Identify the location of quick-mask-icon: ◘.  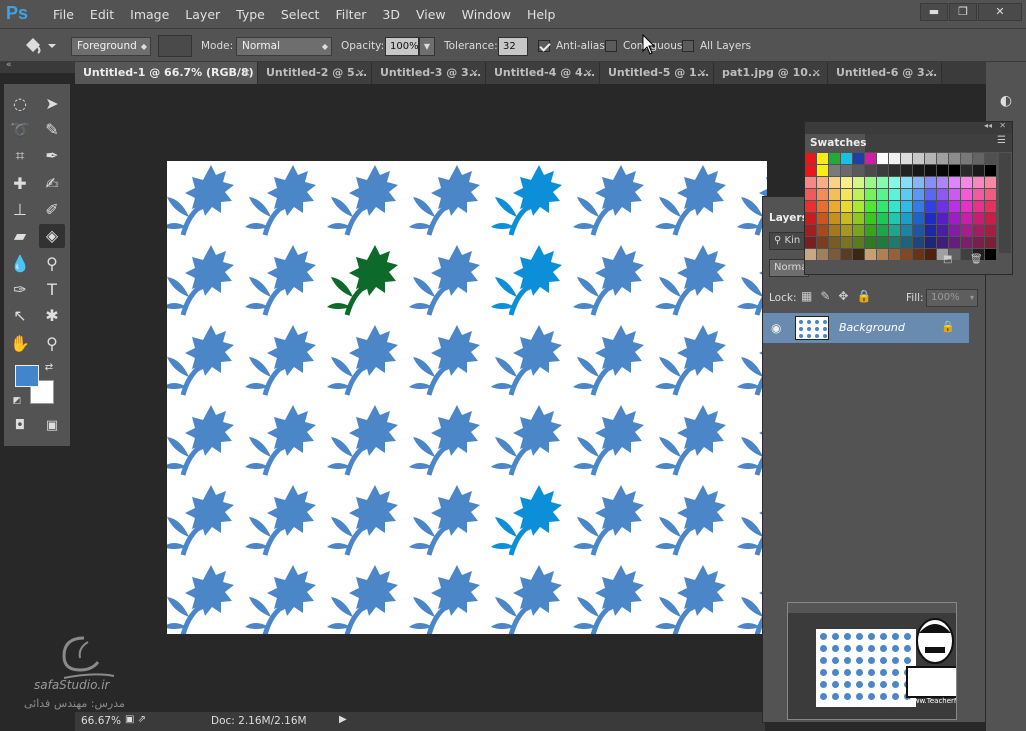
(20, 426).